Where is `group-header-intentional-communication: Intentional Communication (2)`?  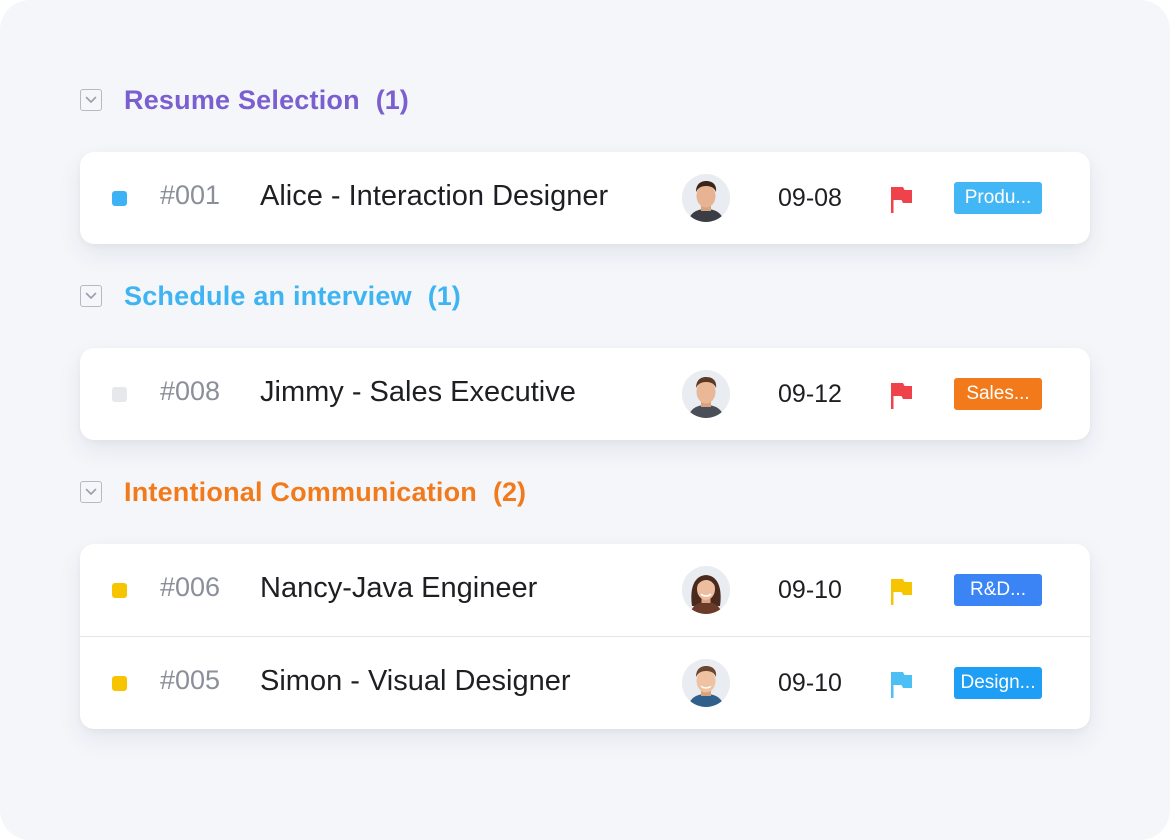
group-header-intentional-communication: Intentional Communication (2) is located at coordinates (303, 492).